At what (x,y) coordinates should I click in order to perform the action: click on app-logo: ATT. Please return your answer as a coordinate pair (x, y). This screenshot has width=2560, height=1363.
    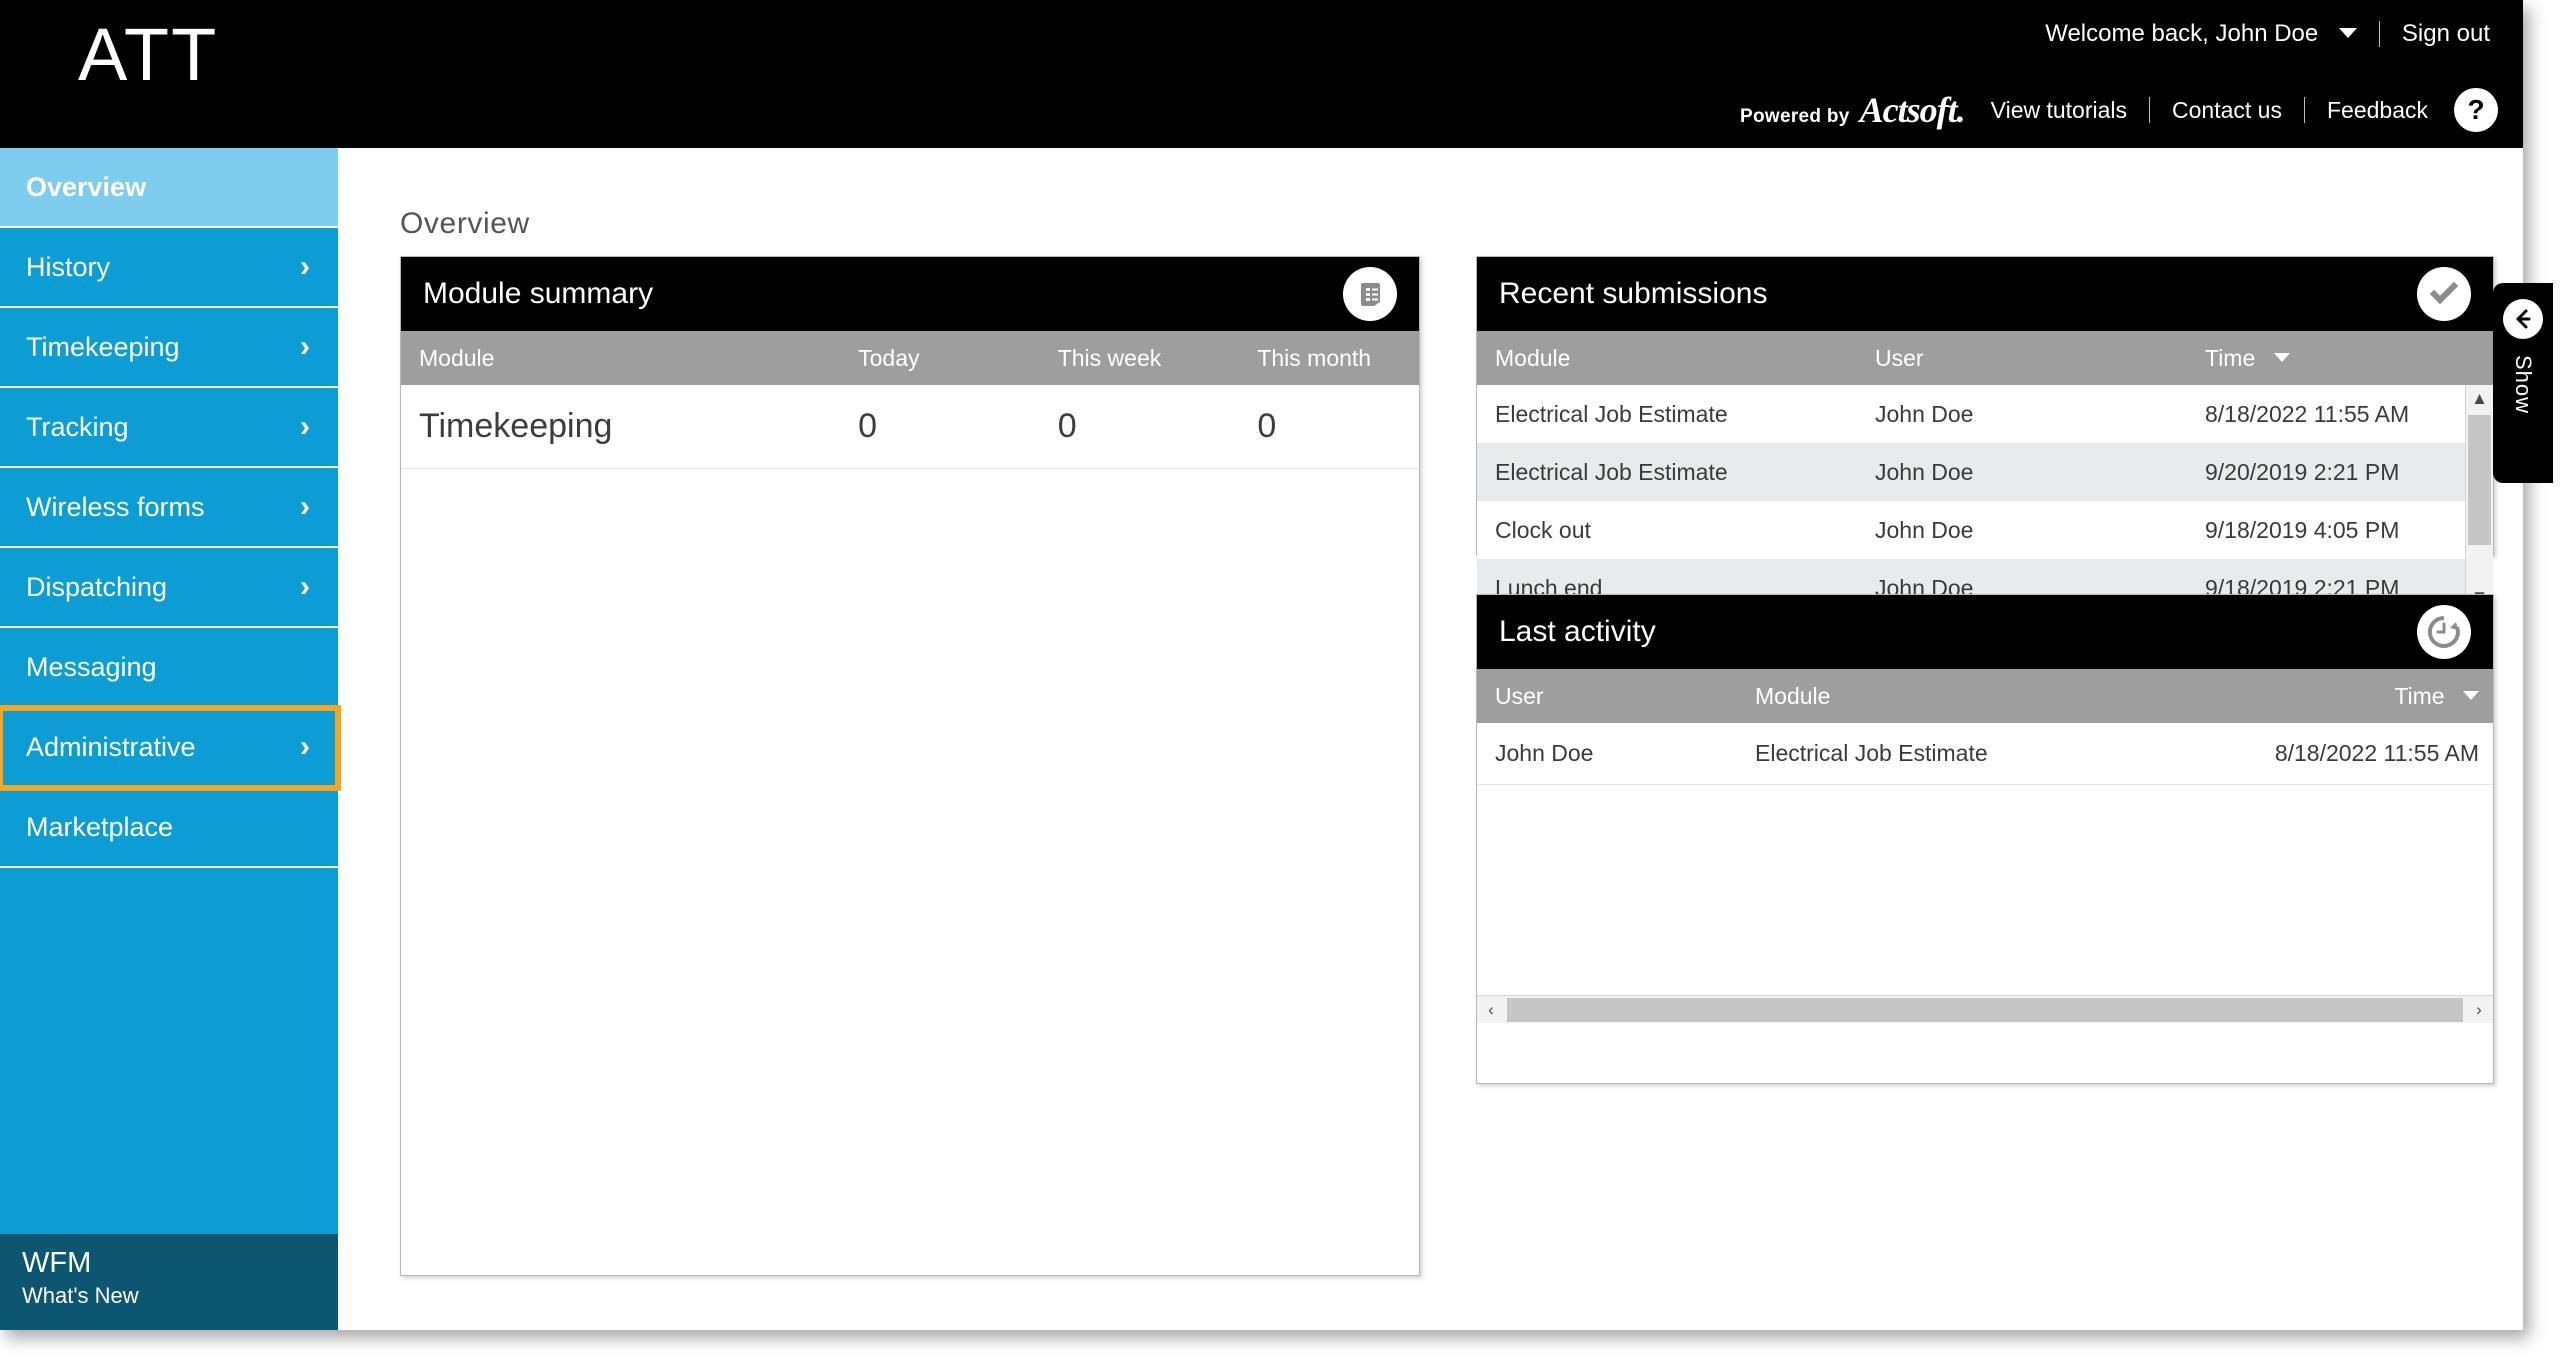
    Looking at the image, I should click on (148, 54).